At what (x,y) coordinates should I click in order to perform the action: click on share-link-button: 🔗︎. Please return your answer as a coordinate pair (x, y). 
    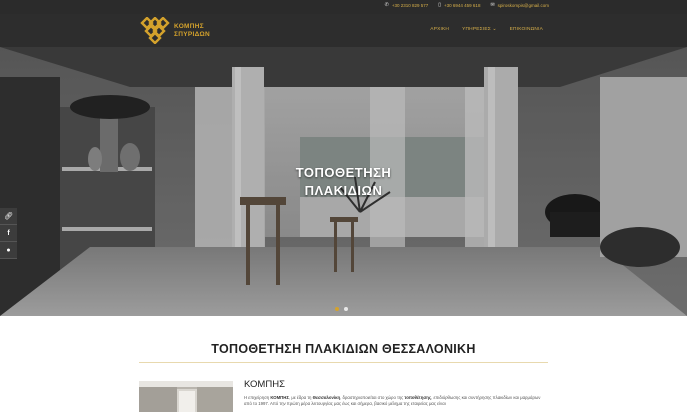
    Looking at the image, I should click on (8, 216).